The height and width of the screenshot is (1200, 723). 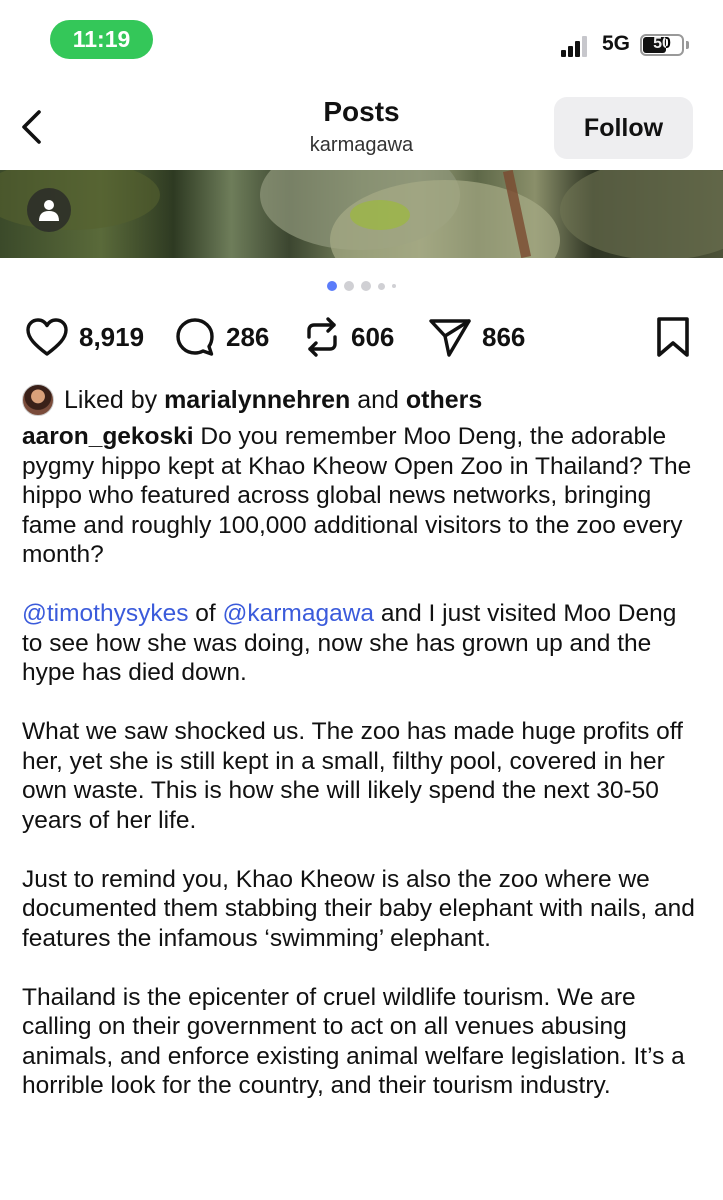 What do you see at coordinates (332, 286) in the screenshot?
I see `carousel-dot-active` at bounding box center [332, 286].